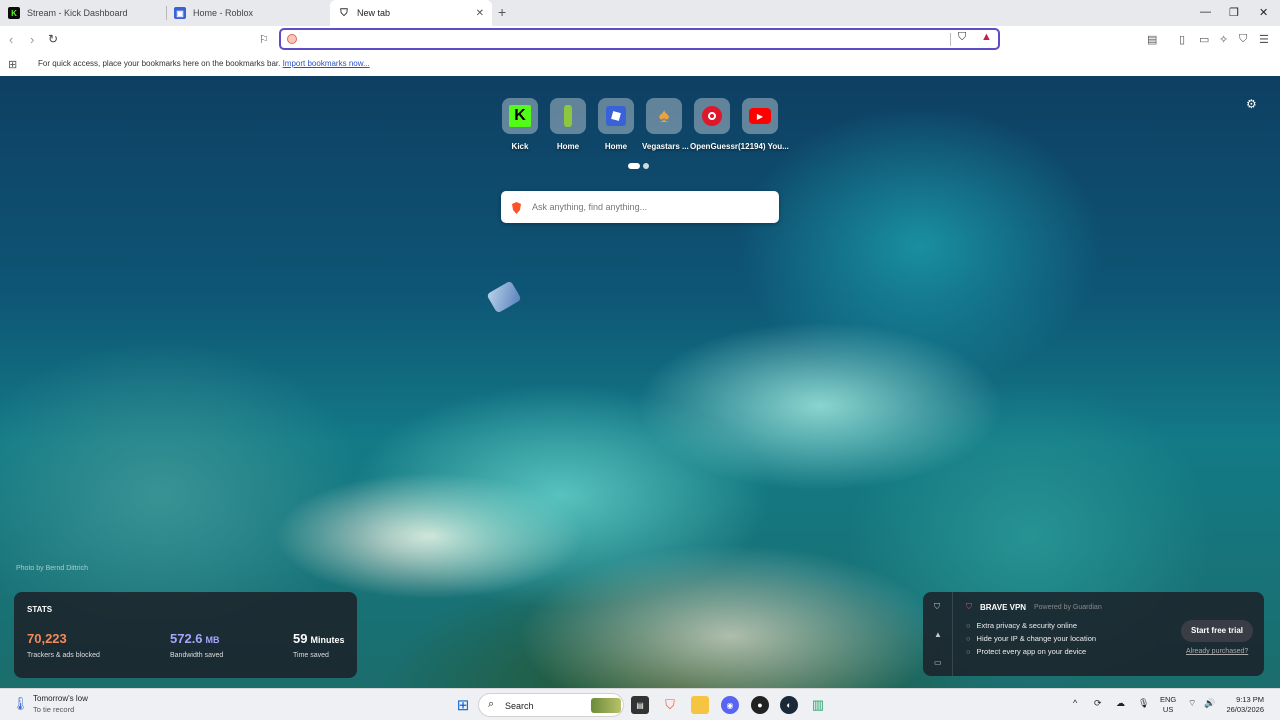 The height and width of the screenshot is (720, 1280). Describe the element at coordinates (1264, 39) in the screenshot. I see `menu-icon: ☰` at that location.